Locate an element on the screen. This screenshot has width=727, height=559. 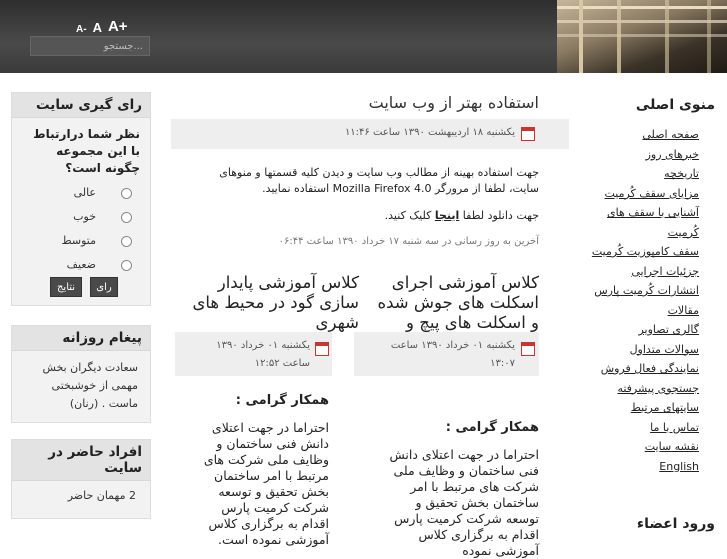
results-button: نتایج is located at coordinates (66, 287).